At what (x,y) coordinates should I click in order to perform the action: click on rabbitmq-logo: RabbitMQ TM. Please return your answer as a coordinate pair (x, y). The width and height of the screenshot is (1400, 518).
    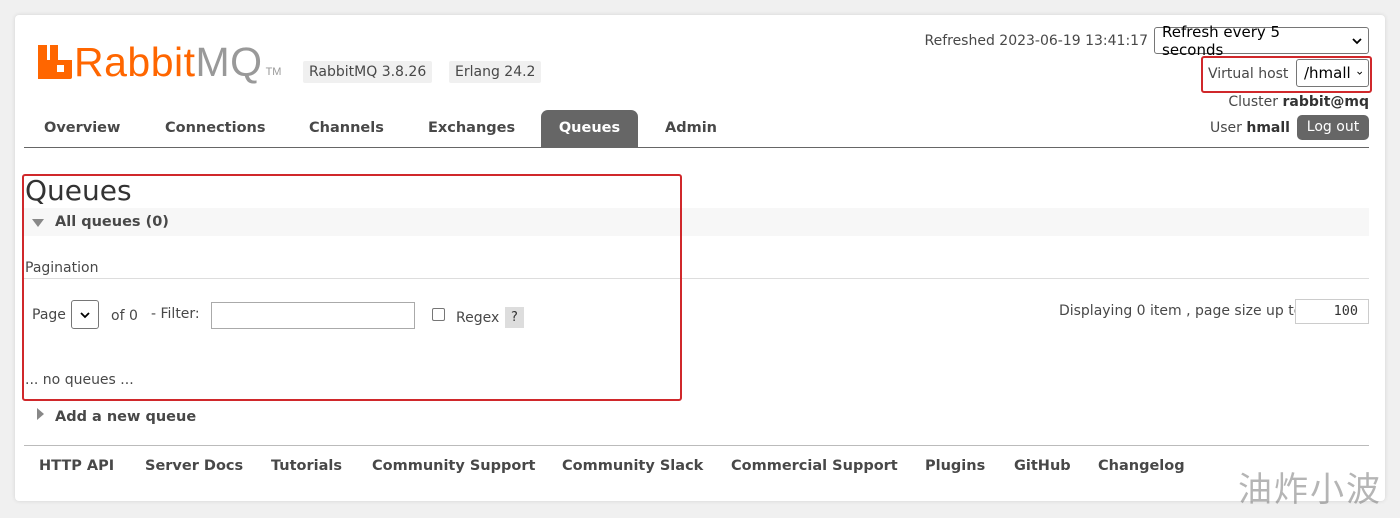
    Looking at the image, I should click on (160, 62).